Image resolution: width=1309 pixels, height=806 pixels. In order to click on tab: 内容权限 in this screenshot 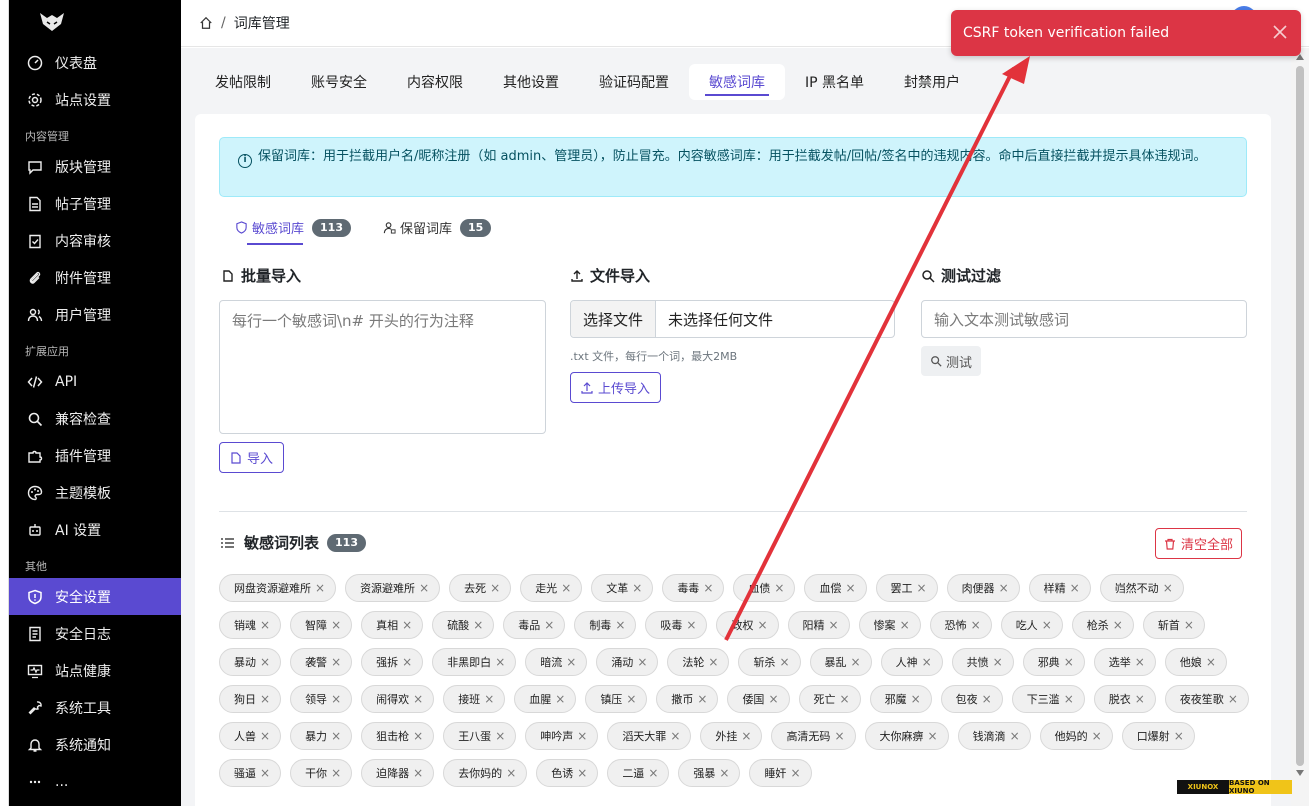, I will do `click(435, 82)`.